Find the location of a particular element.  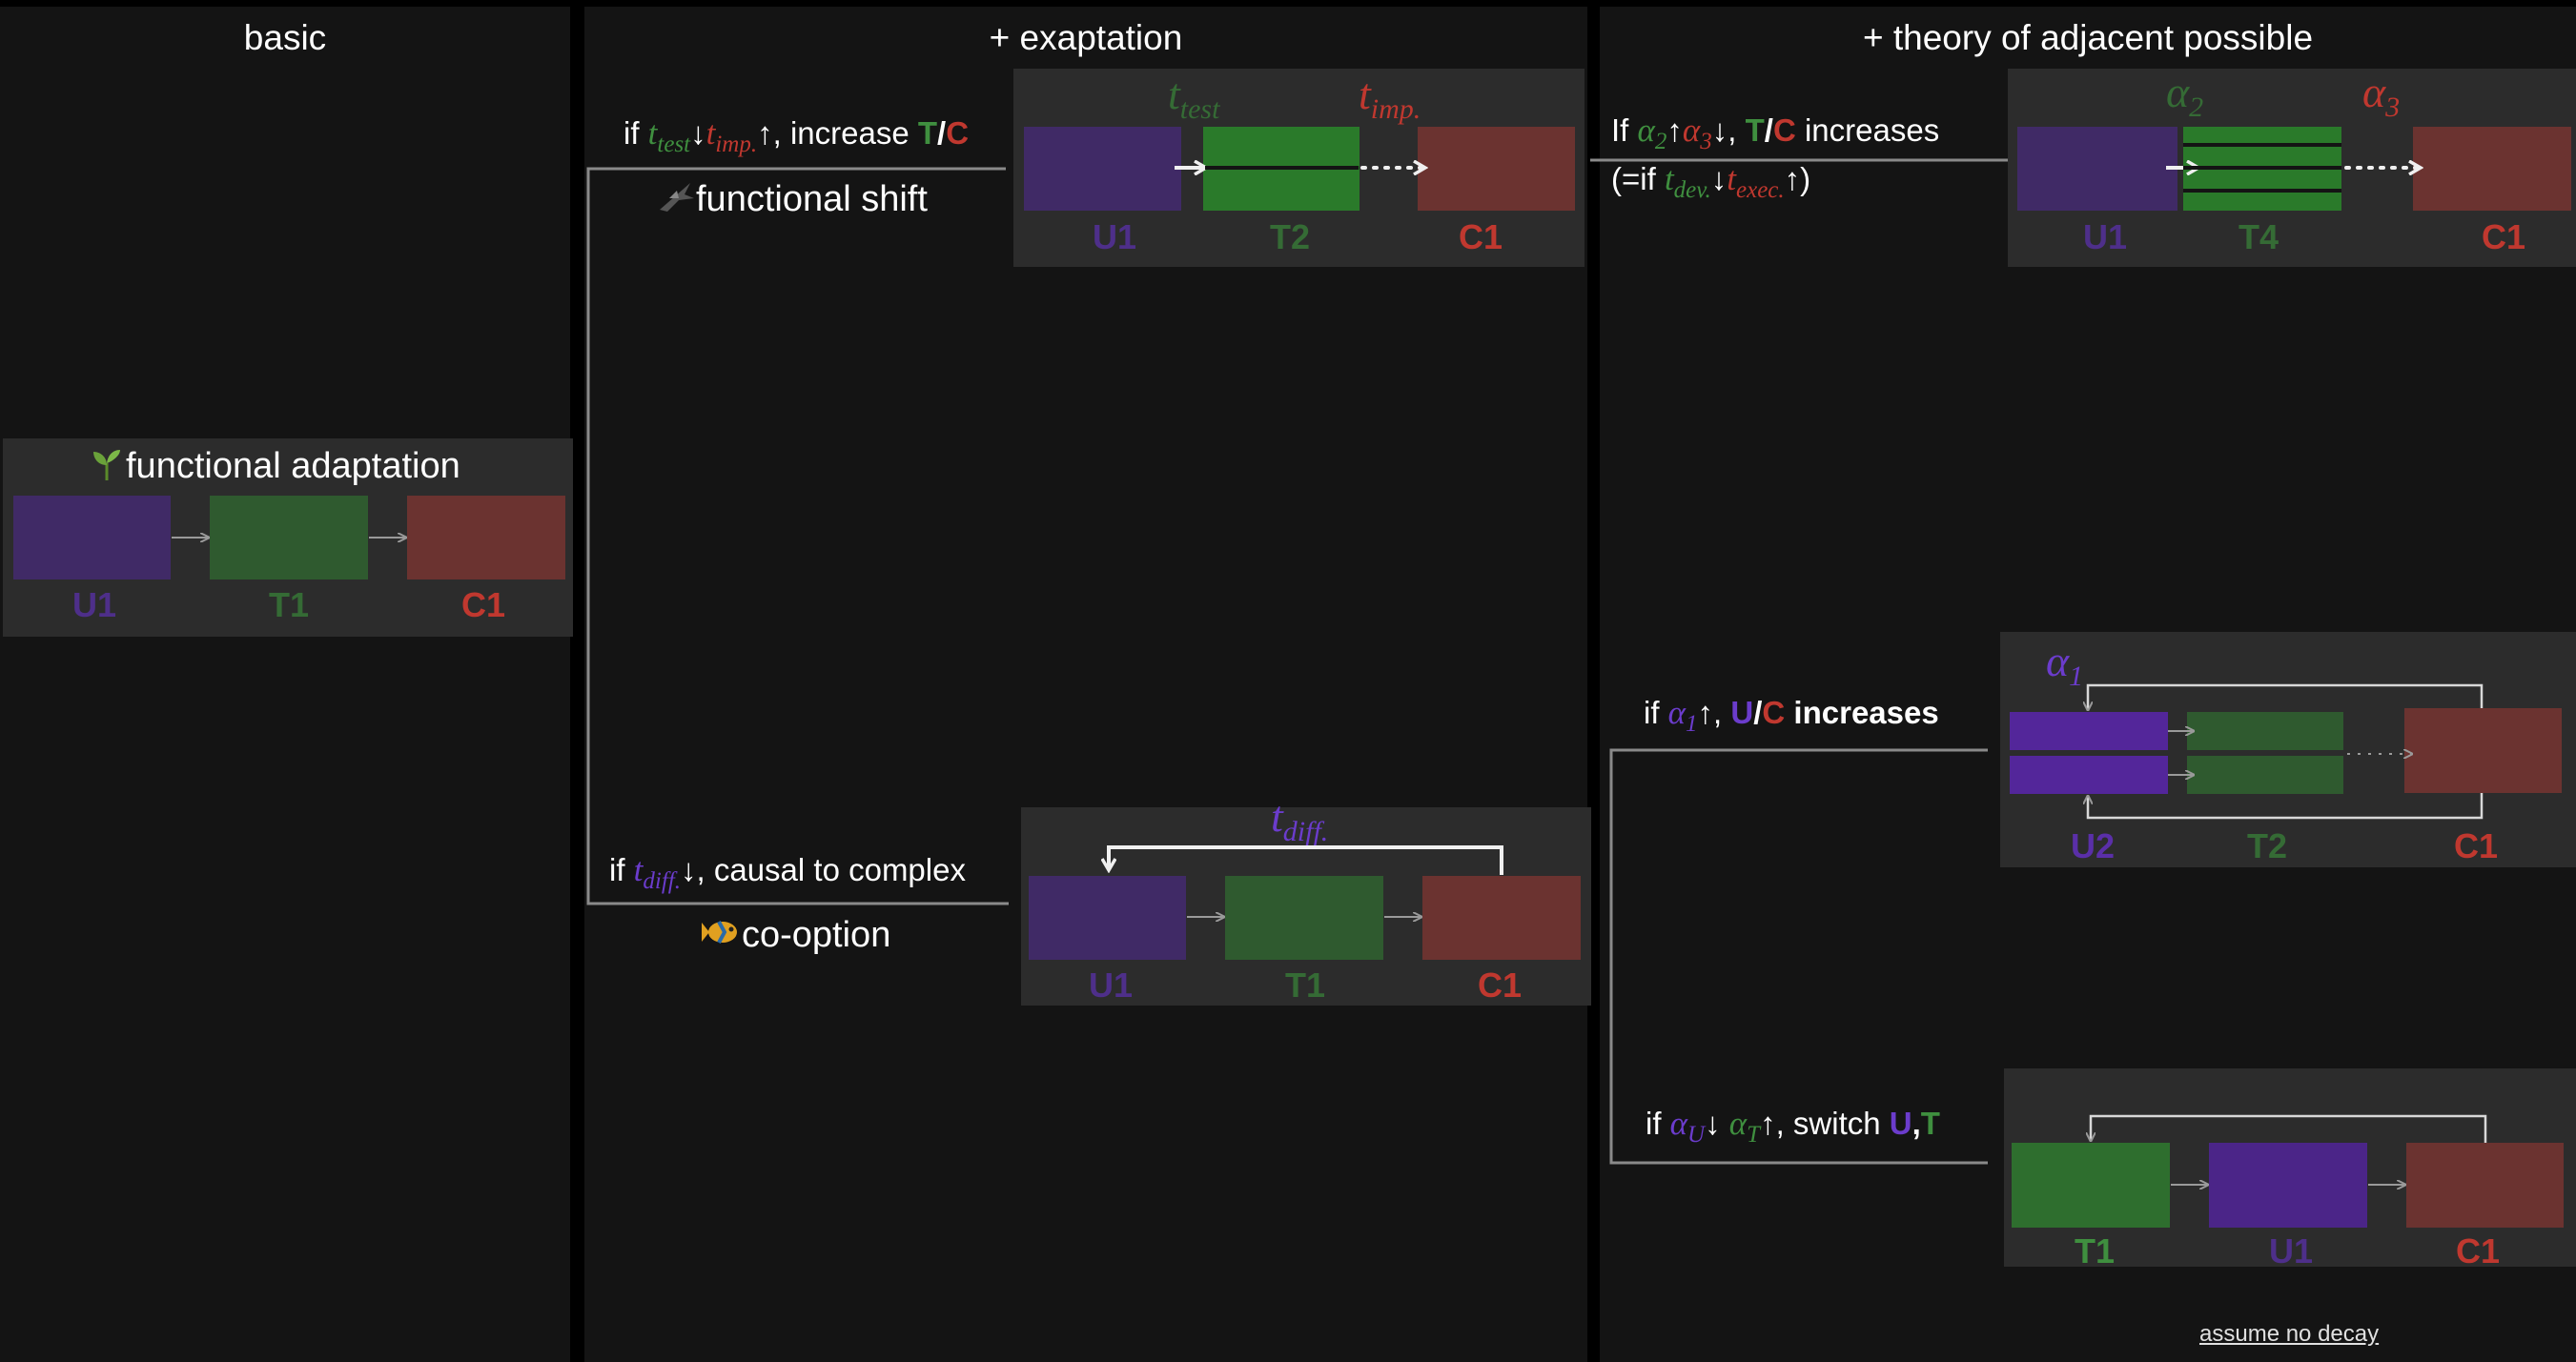

cond-t-imp: timp. is located at coordinates (731, 136).